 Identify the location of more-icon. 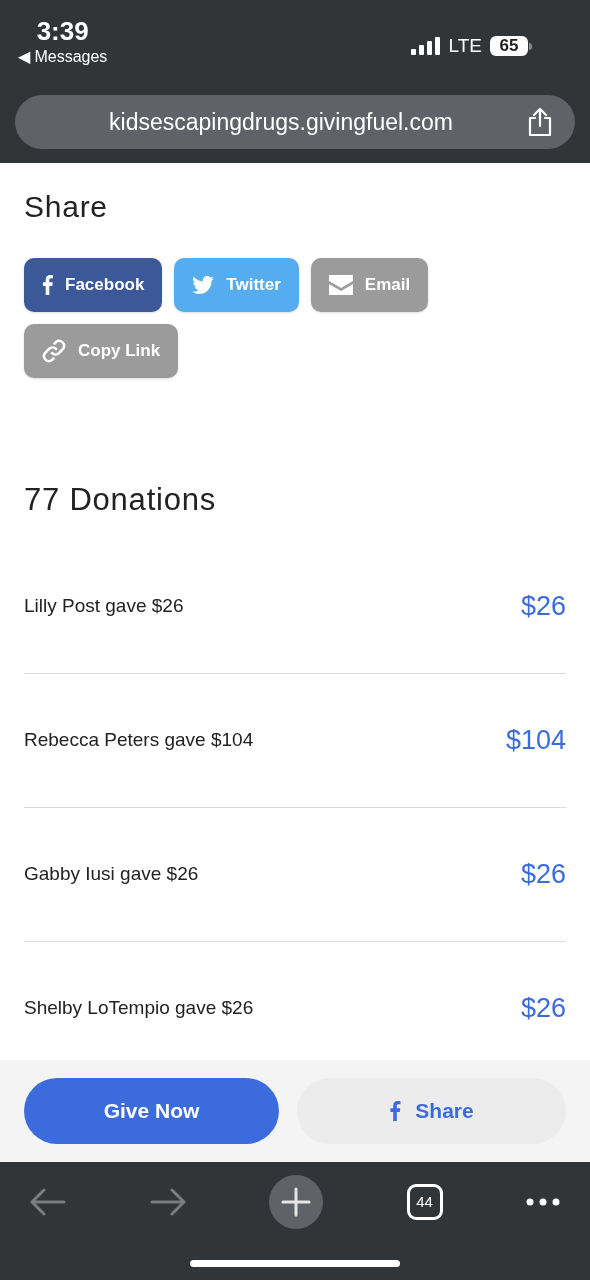
(543, 1202).